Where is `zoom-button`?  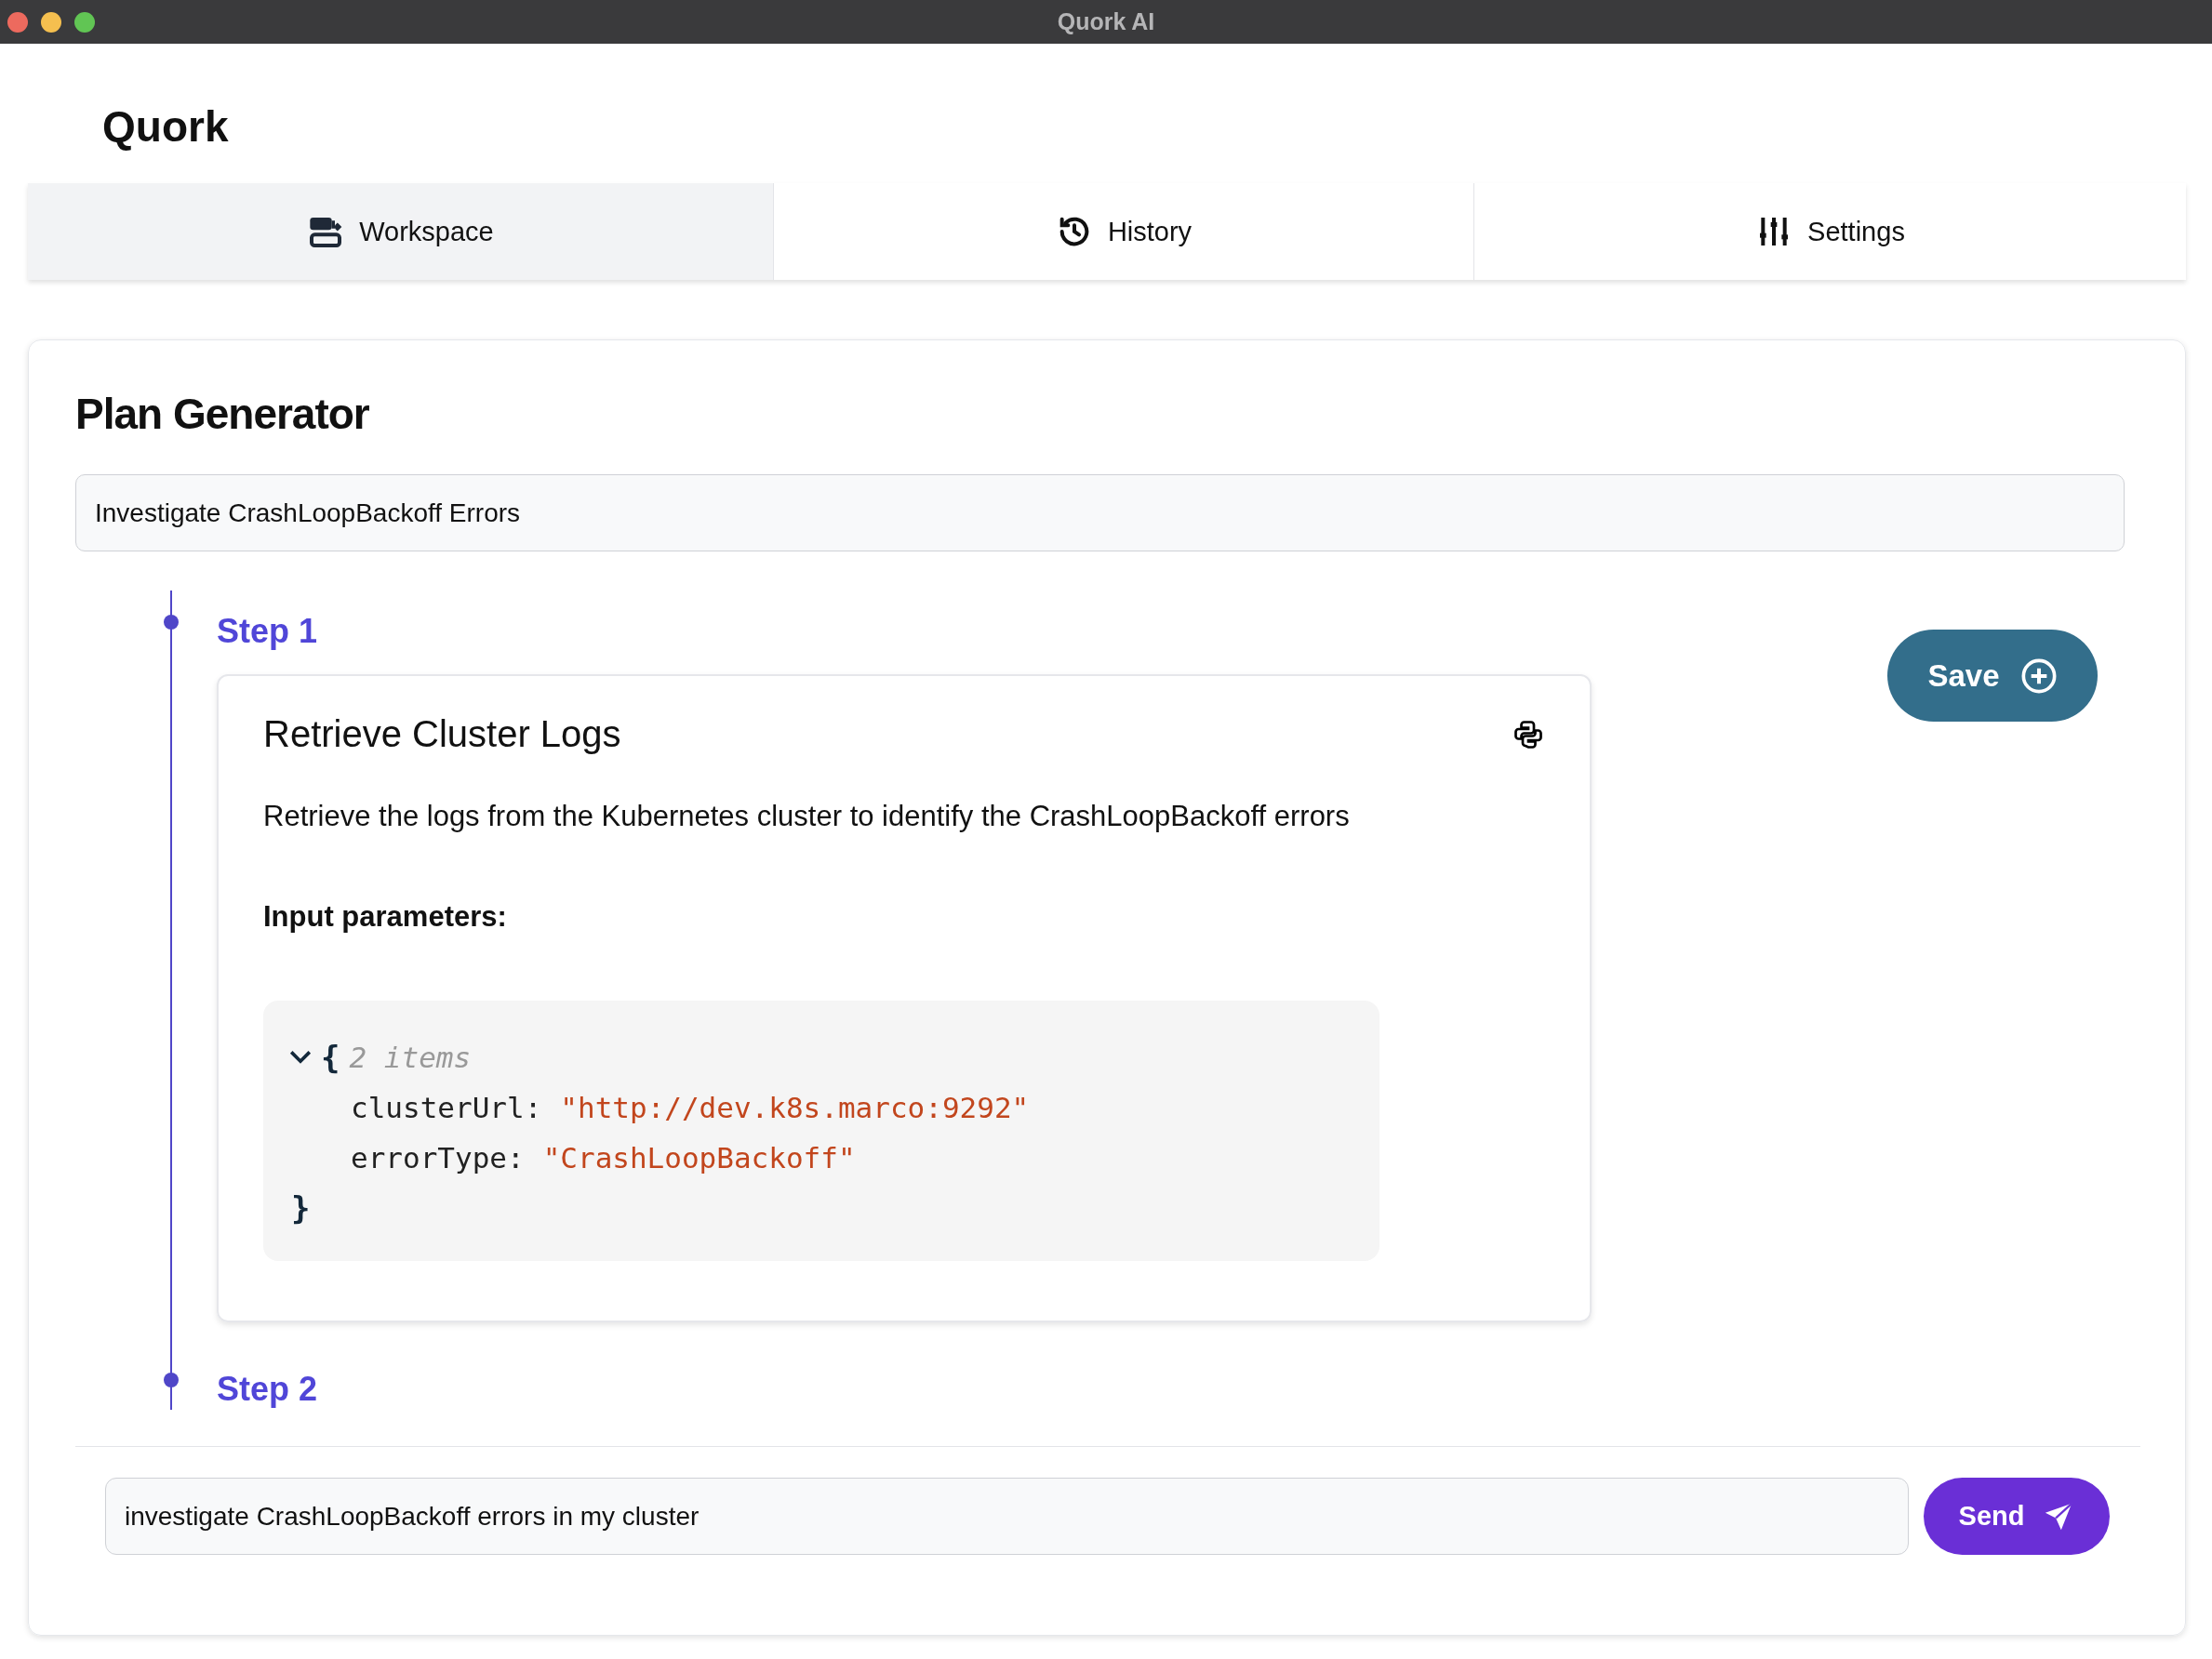 zoom-button is located at coordinates (84, 22).